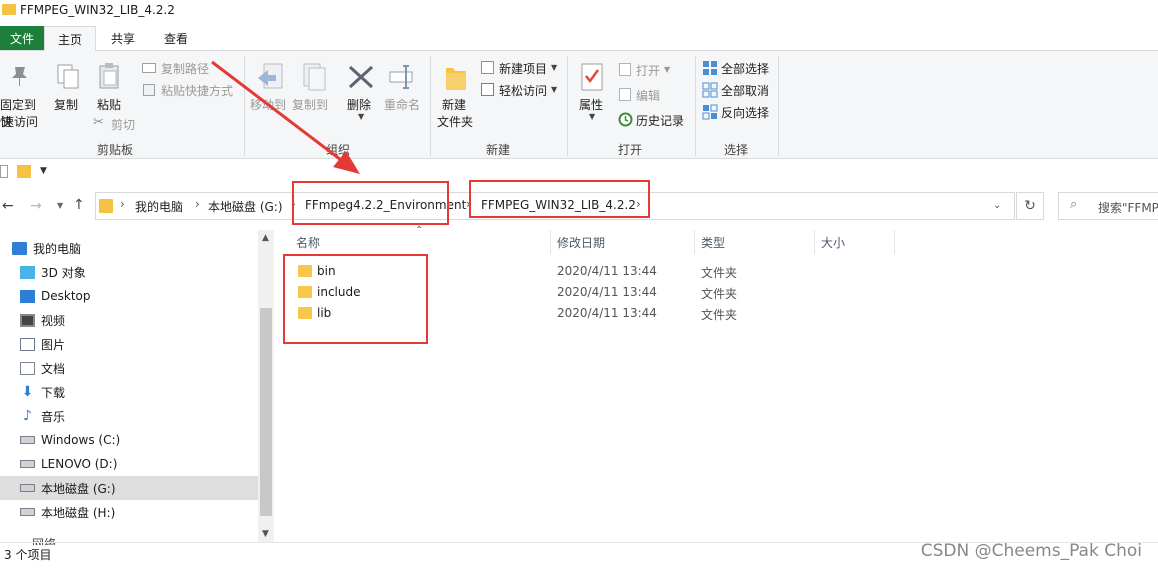 Image resolution: width=1158 pixels, height=571 pixels. I want to click on new-folder-label-2: 文件夹, so click(455, 122).